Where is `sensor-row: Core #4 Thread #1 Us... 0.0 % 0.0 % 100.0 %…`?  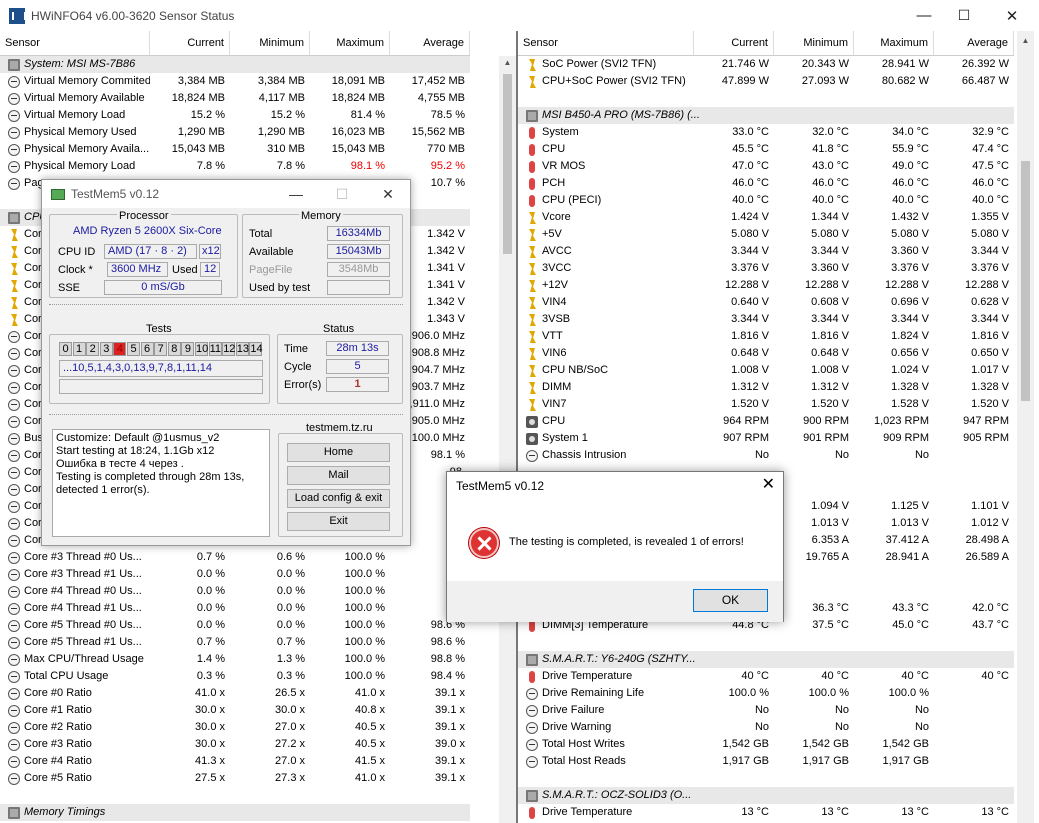
sensor-row: Core #4 Thread #1 Us... 0.0 % 0.0 % 100.0 %… is located at coordinates (235, 608).